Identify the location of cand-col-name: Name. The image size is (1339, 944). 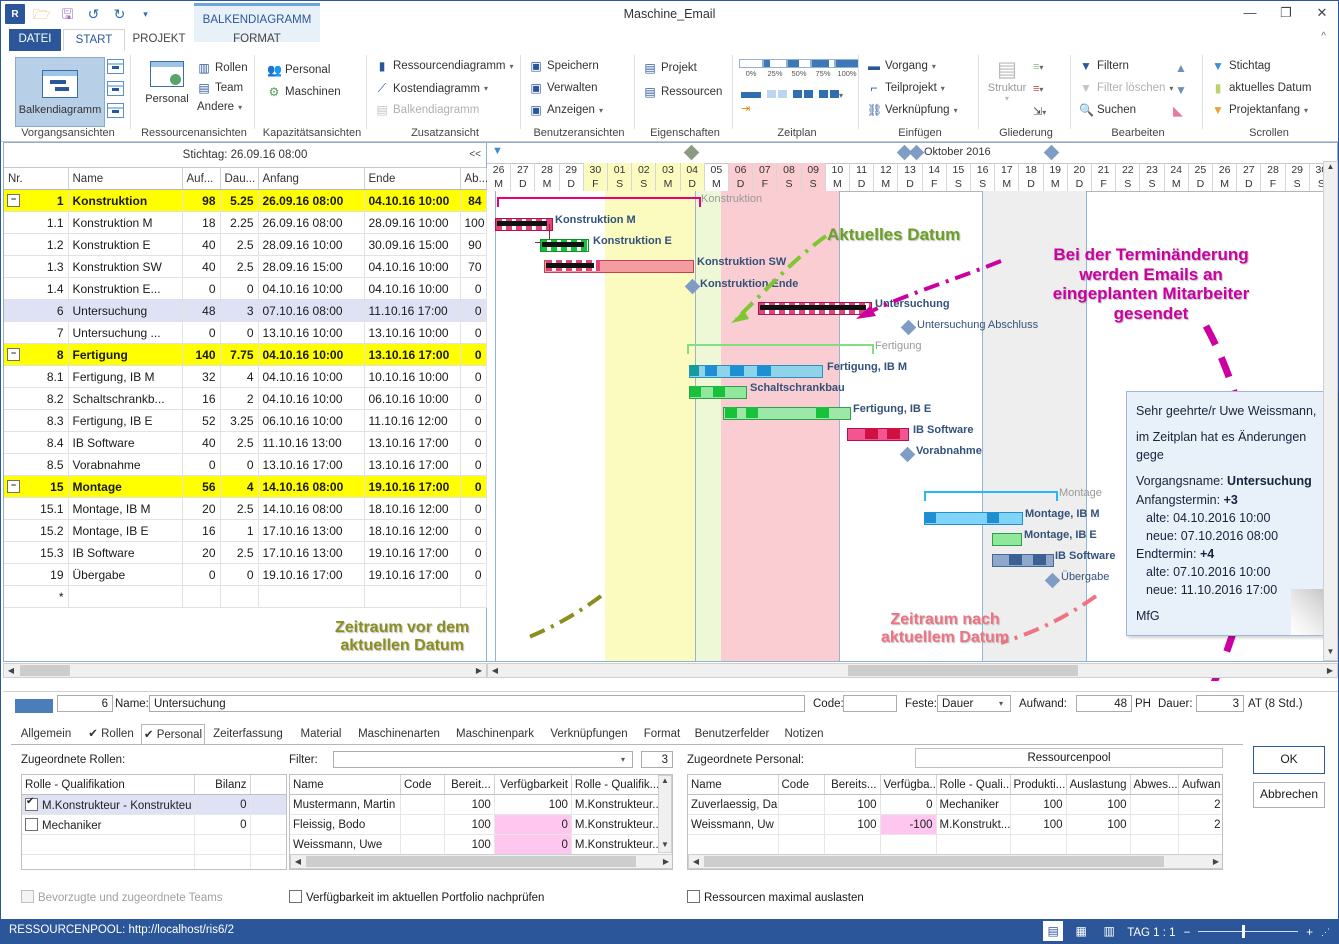
(345, 785).